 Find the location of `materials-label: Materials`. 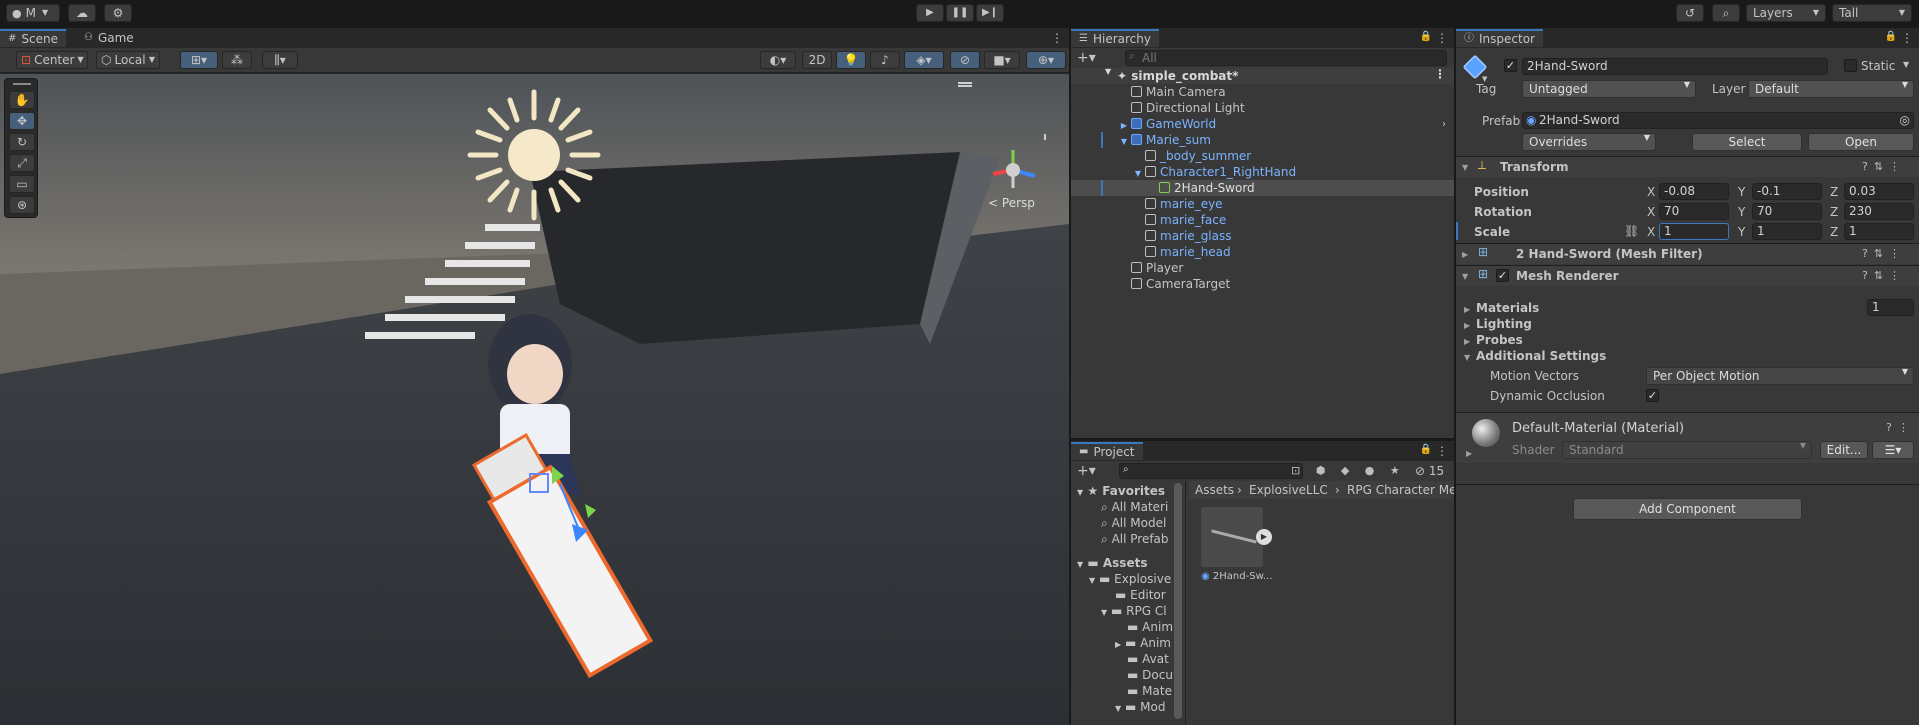

materials-label: Materials is located at coordinates (1507, 308).